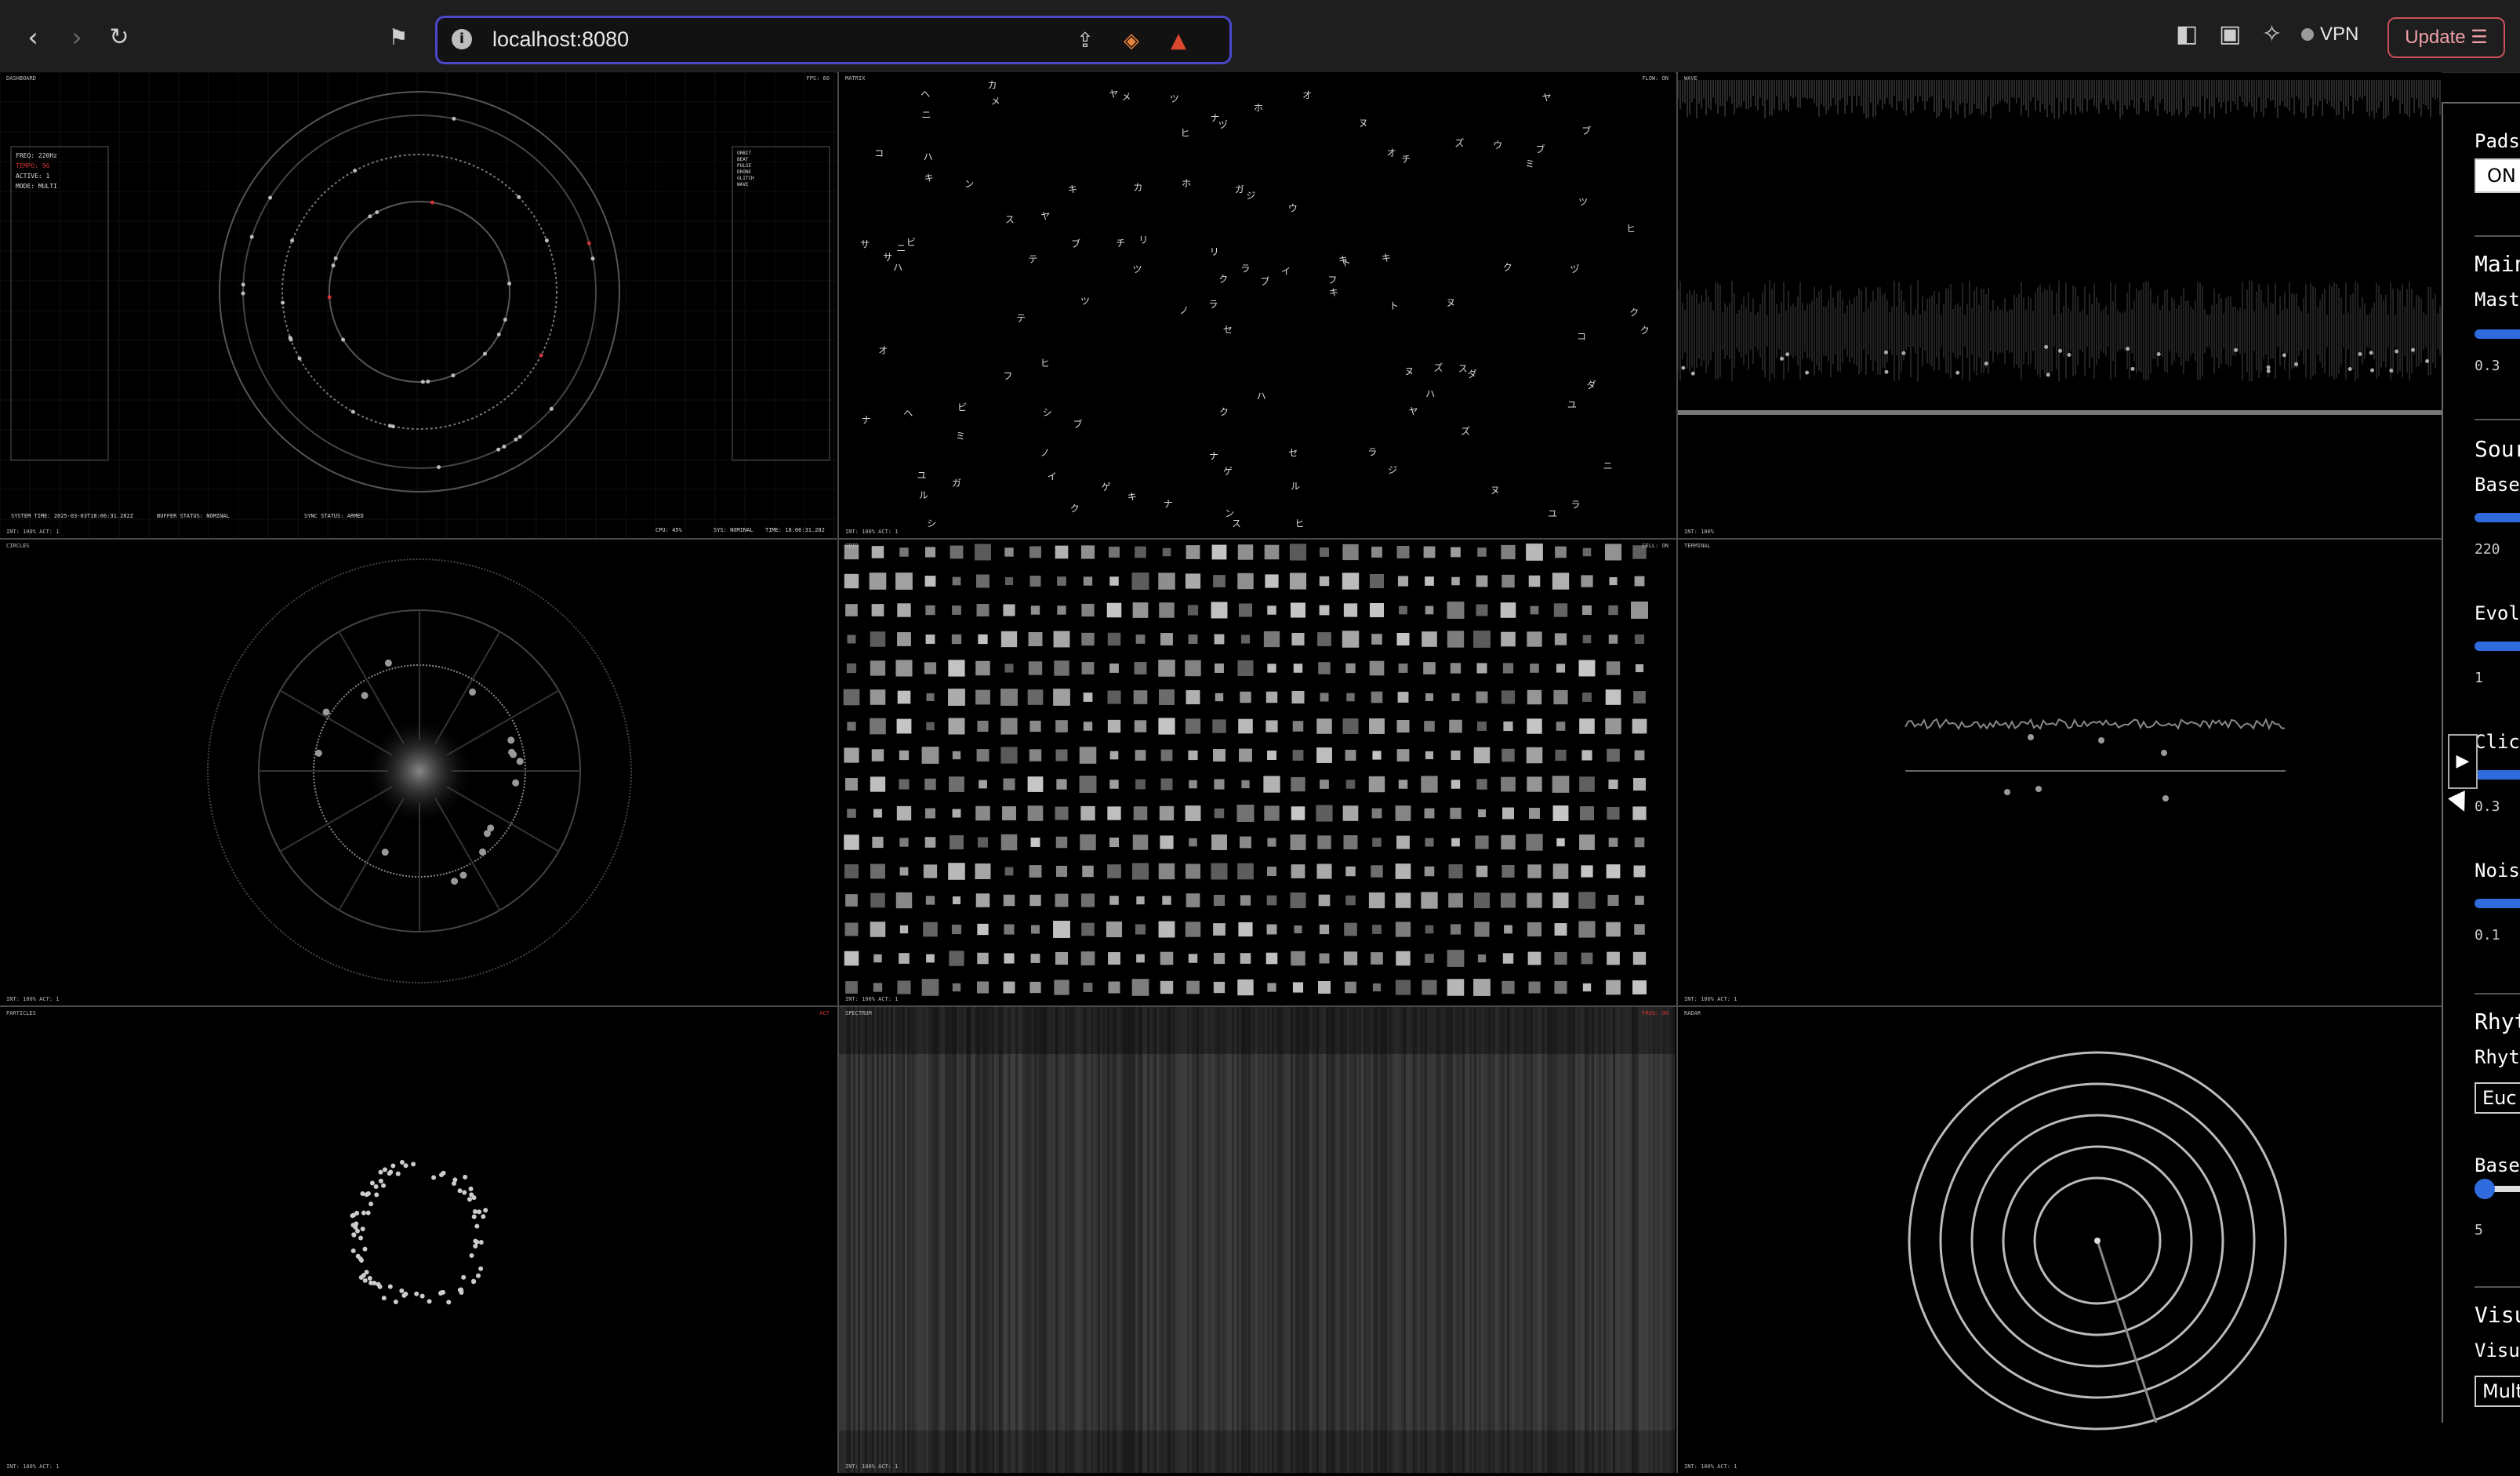 Image resolution: width=2520 pixels, height=1476 pixels. Describe the element at coordinates (929, 178) in the screenshot. I see `matrix-glyph: キ` at that location.